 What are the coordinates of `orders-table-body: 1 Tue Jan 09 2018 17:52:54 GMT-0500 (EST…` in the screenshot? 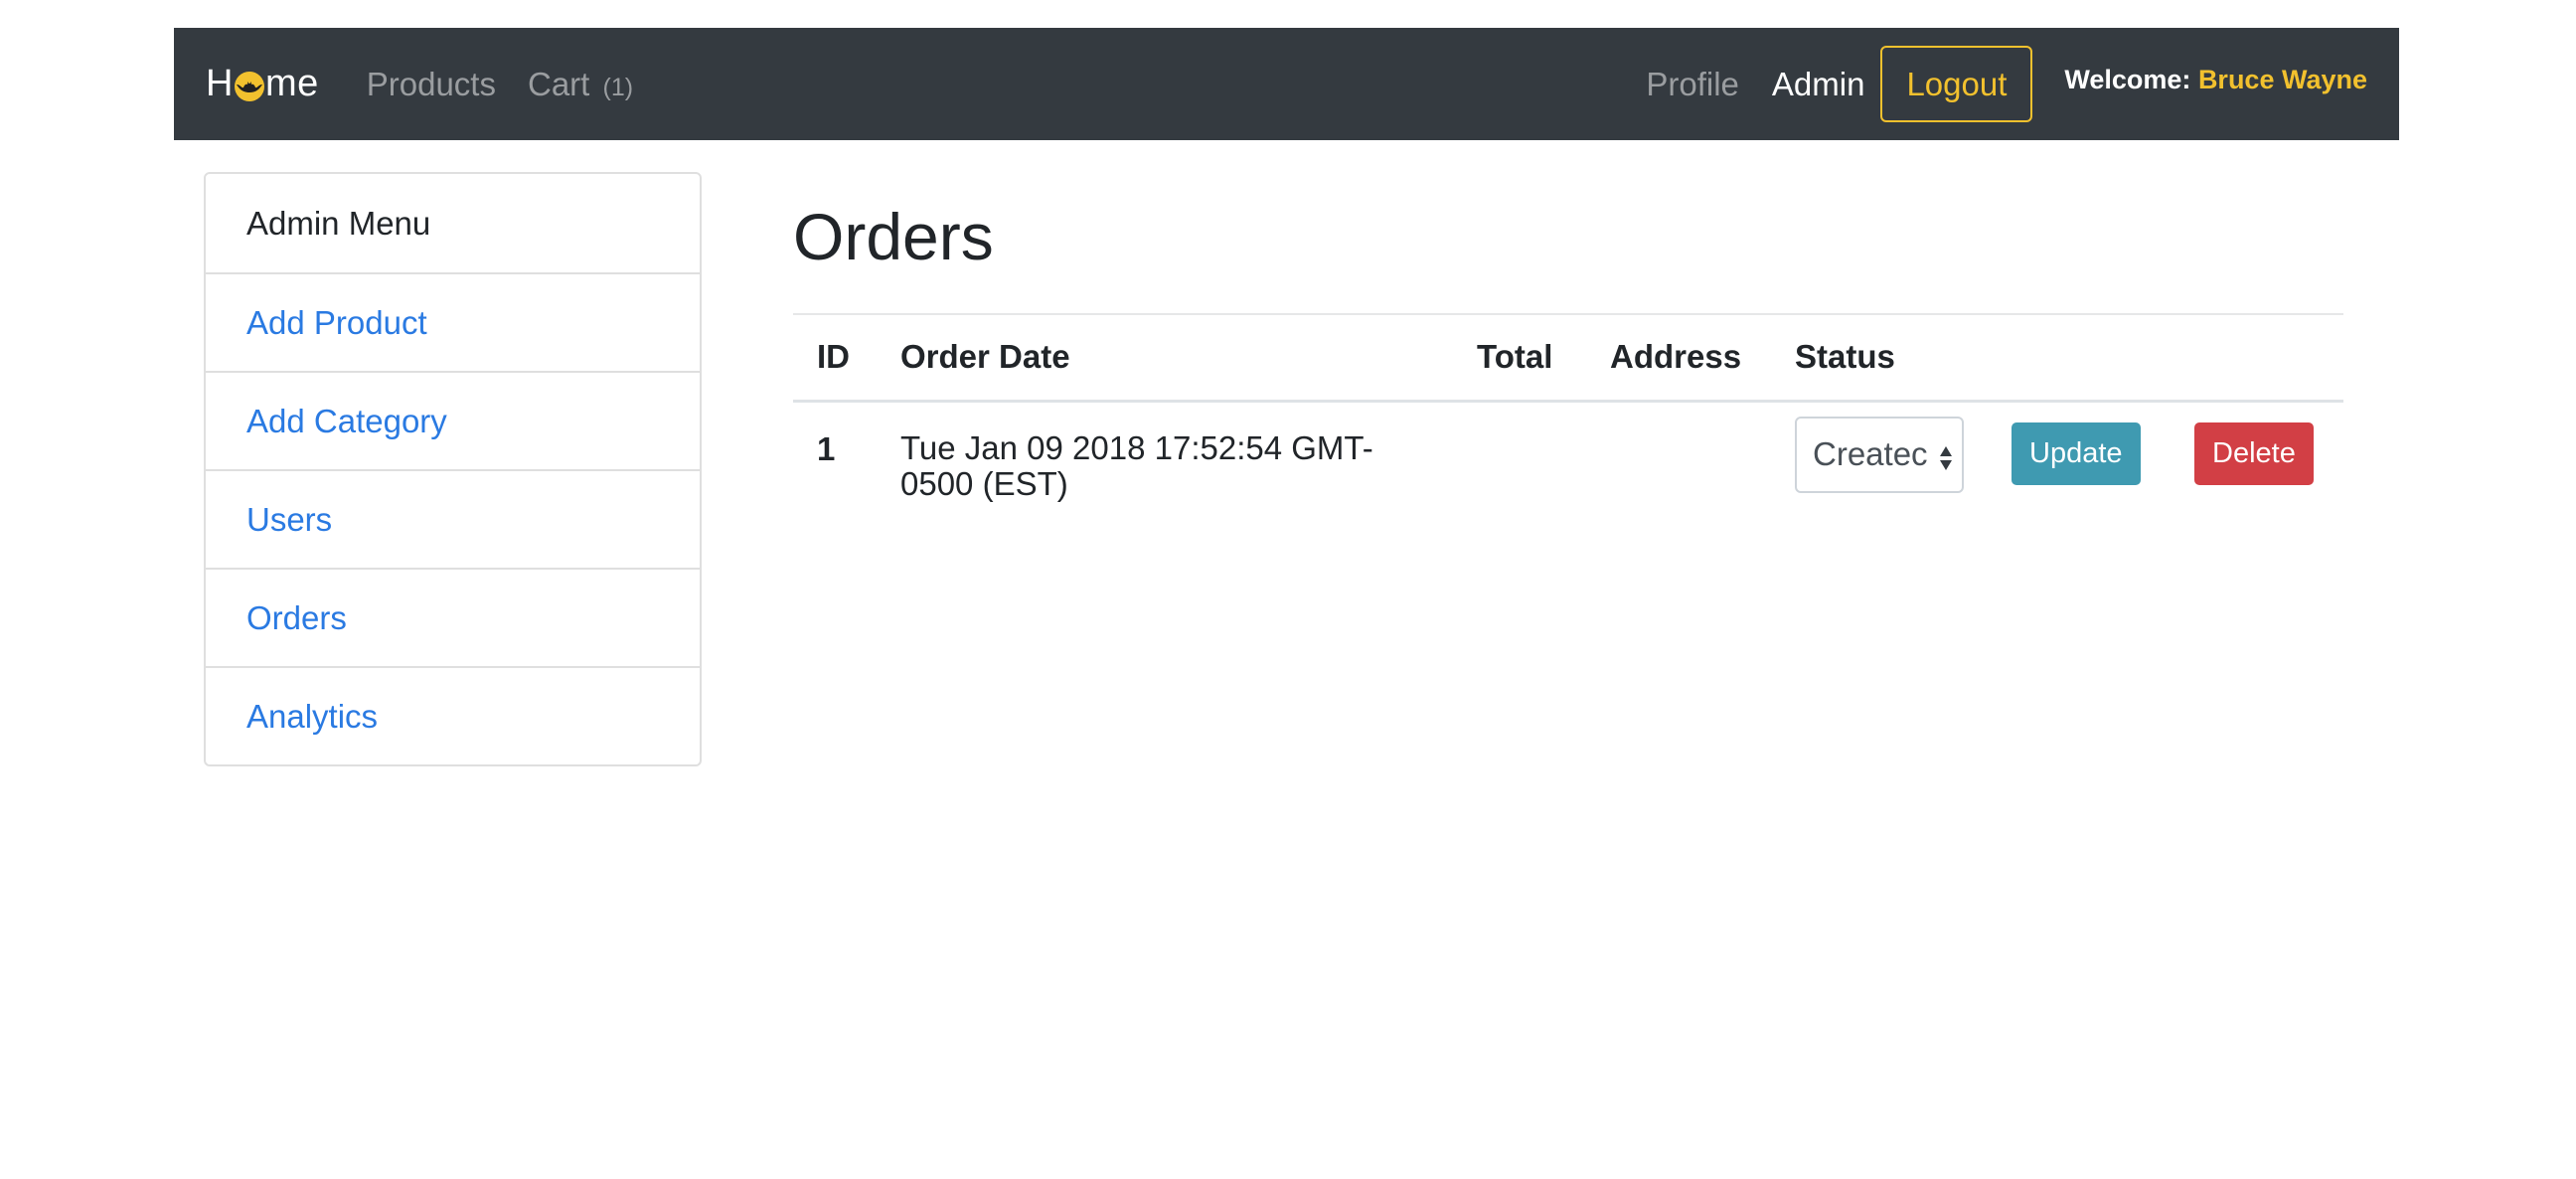 It's located at (1568, 461).